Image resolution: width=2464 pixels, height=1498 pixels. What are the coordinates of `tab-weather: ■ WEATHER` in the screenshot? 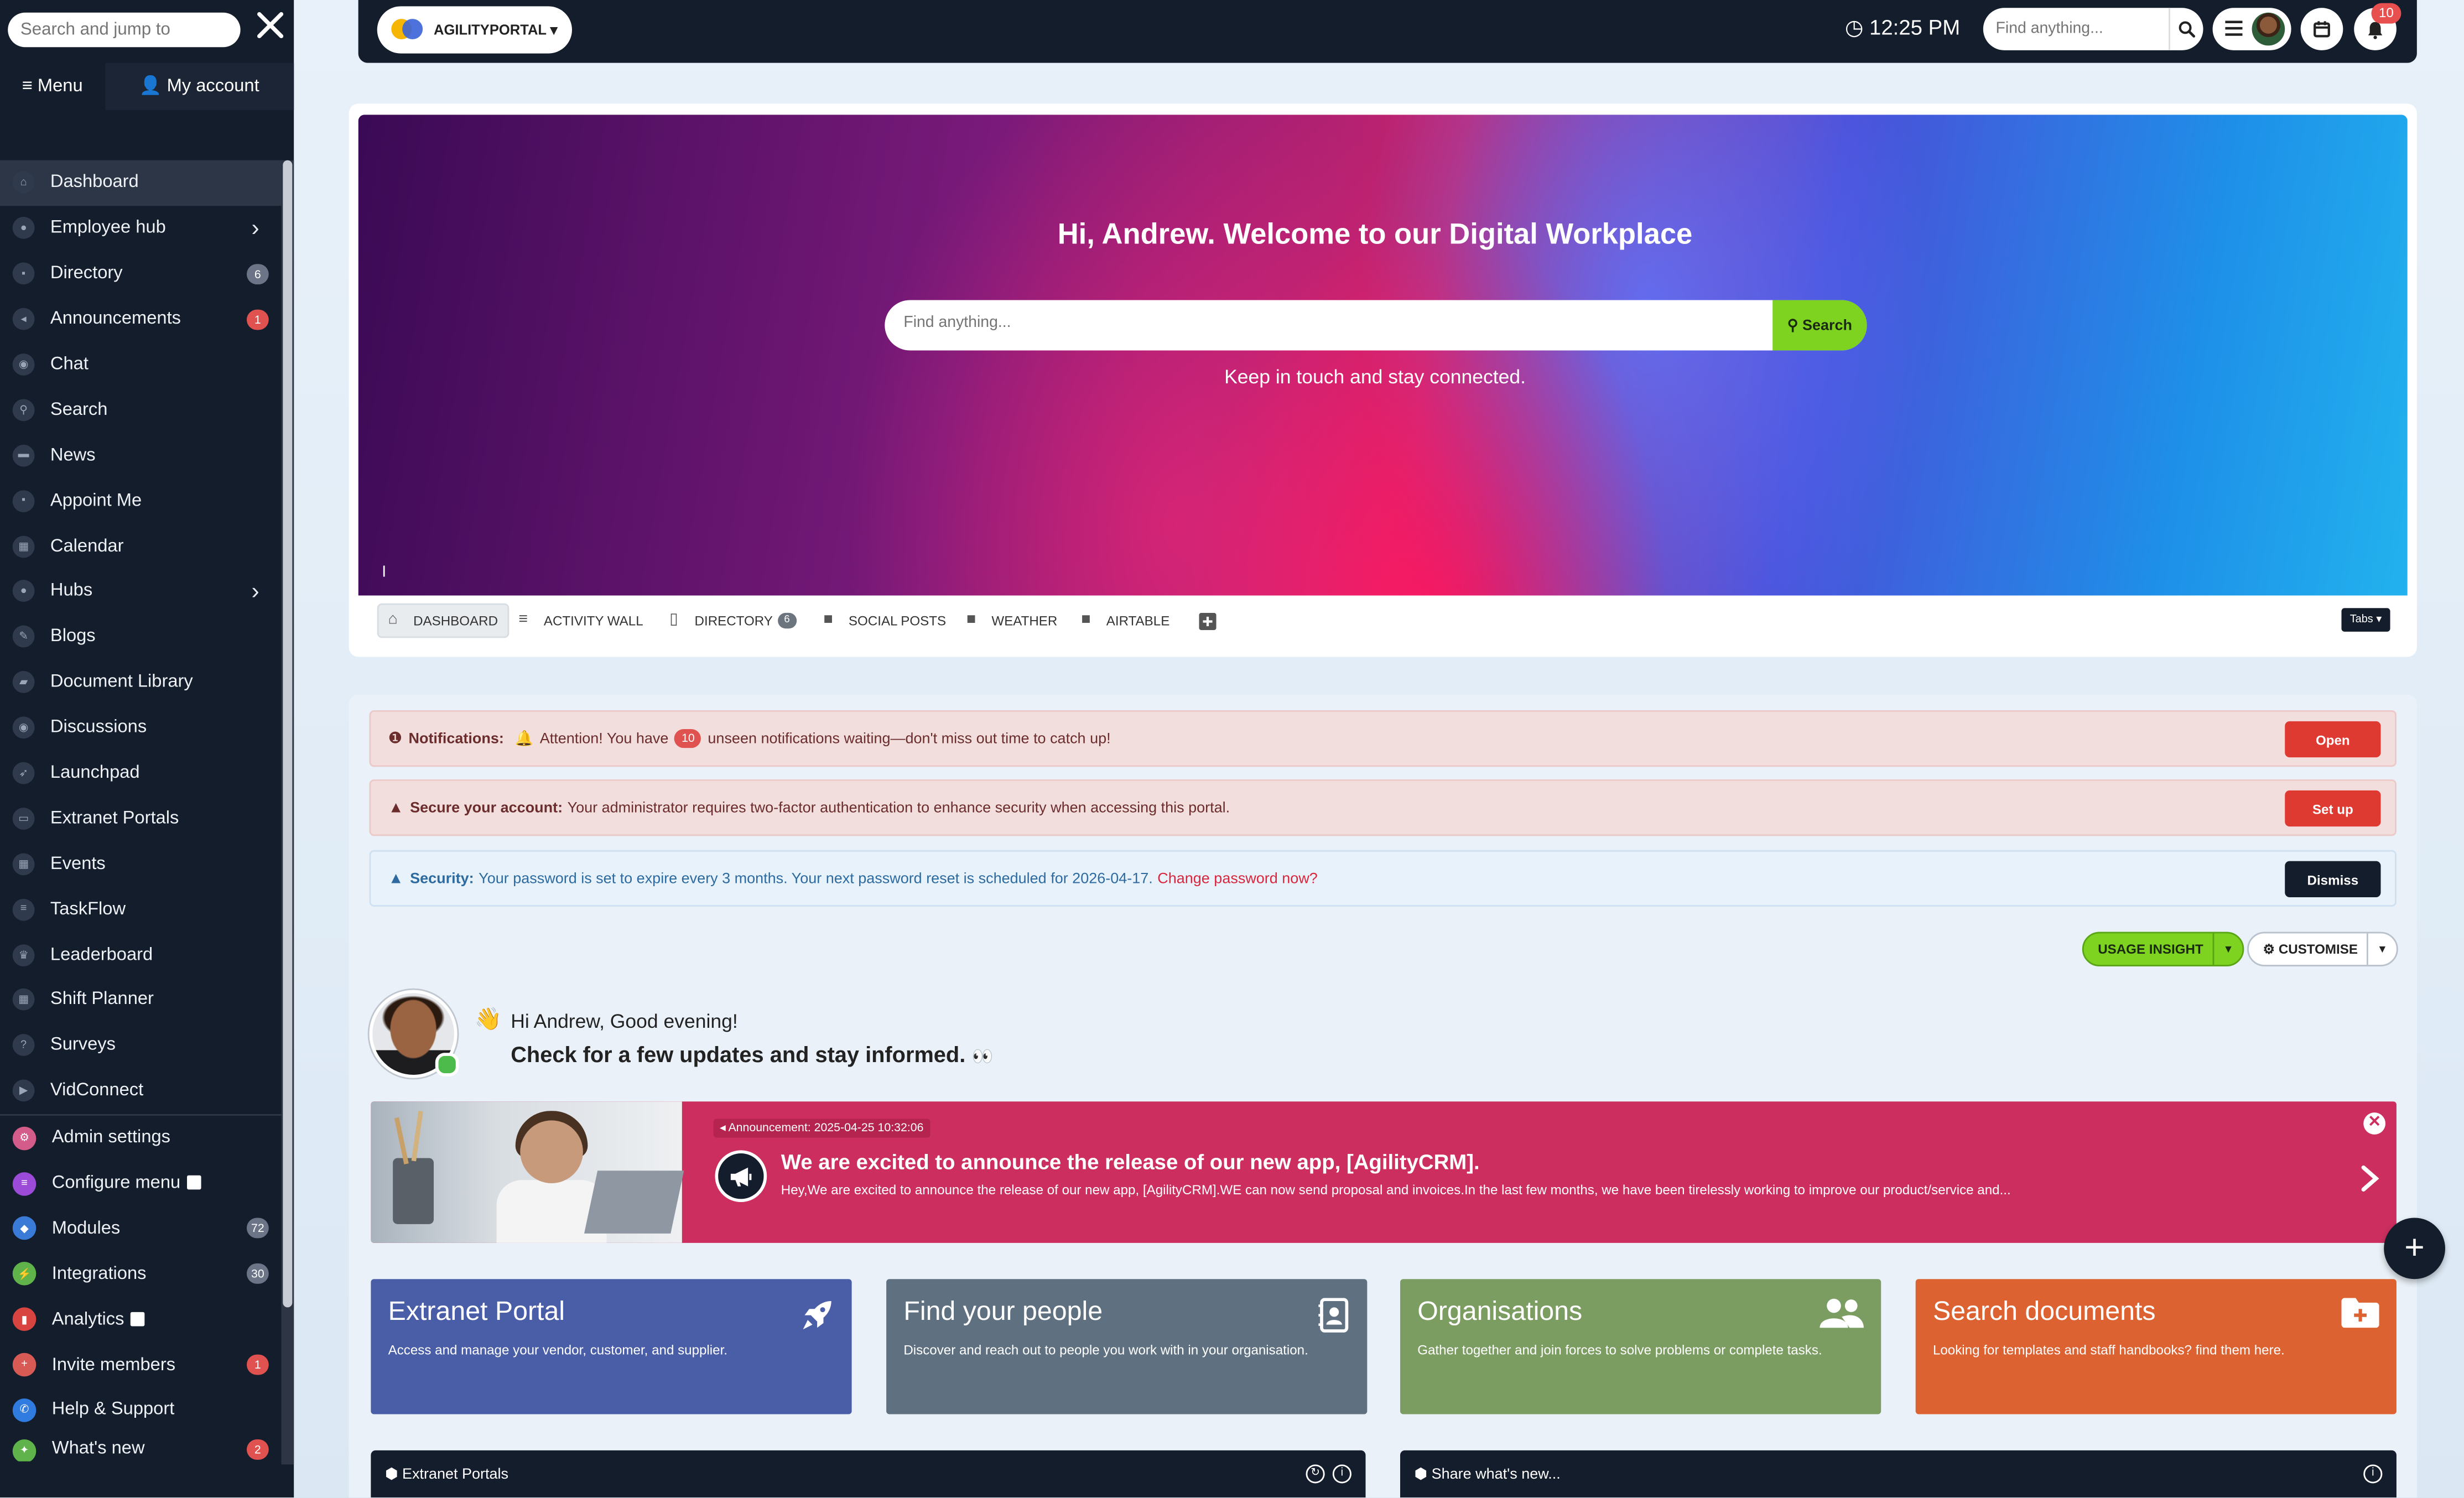 It's located at (1011, 621).